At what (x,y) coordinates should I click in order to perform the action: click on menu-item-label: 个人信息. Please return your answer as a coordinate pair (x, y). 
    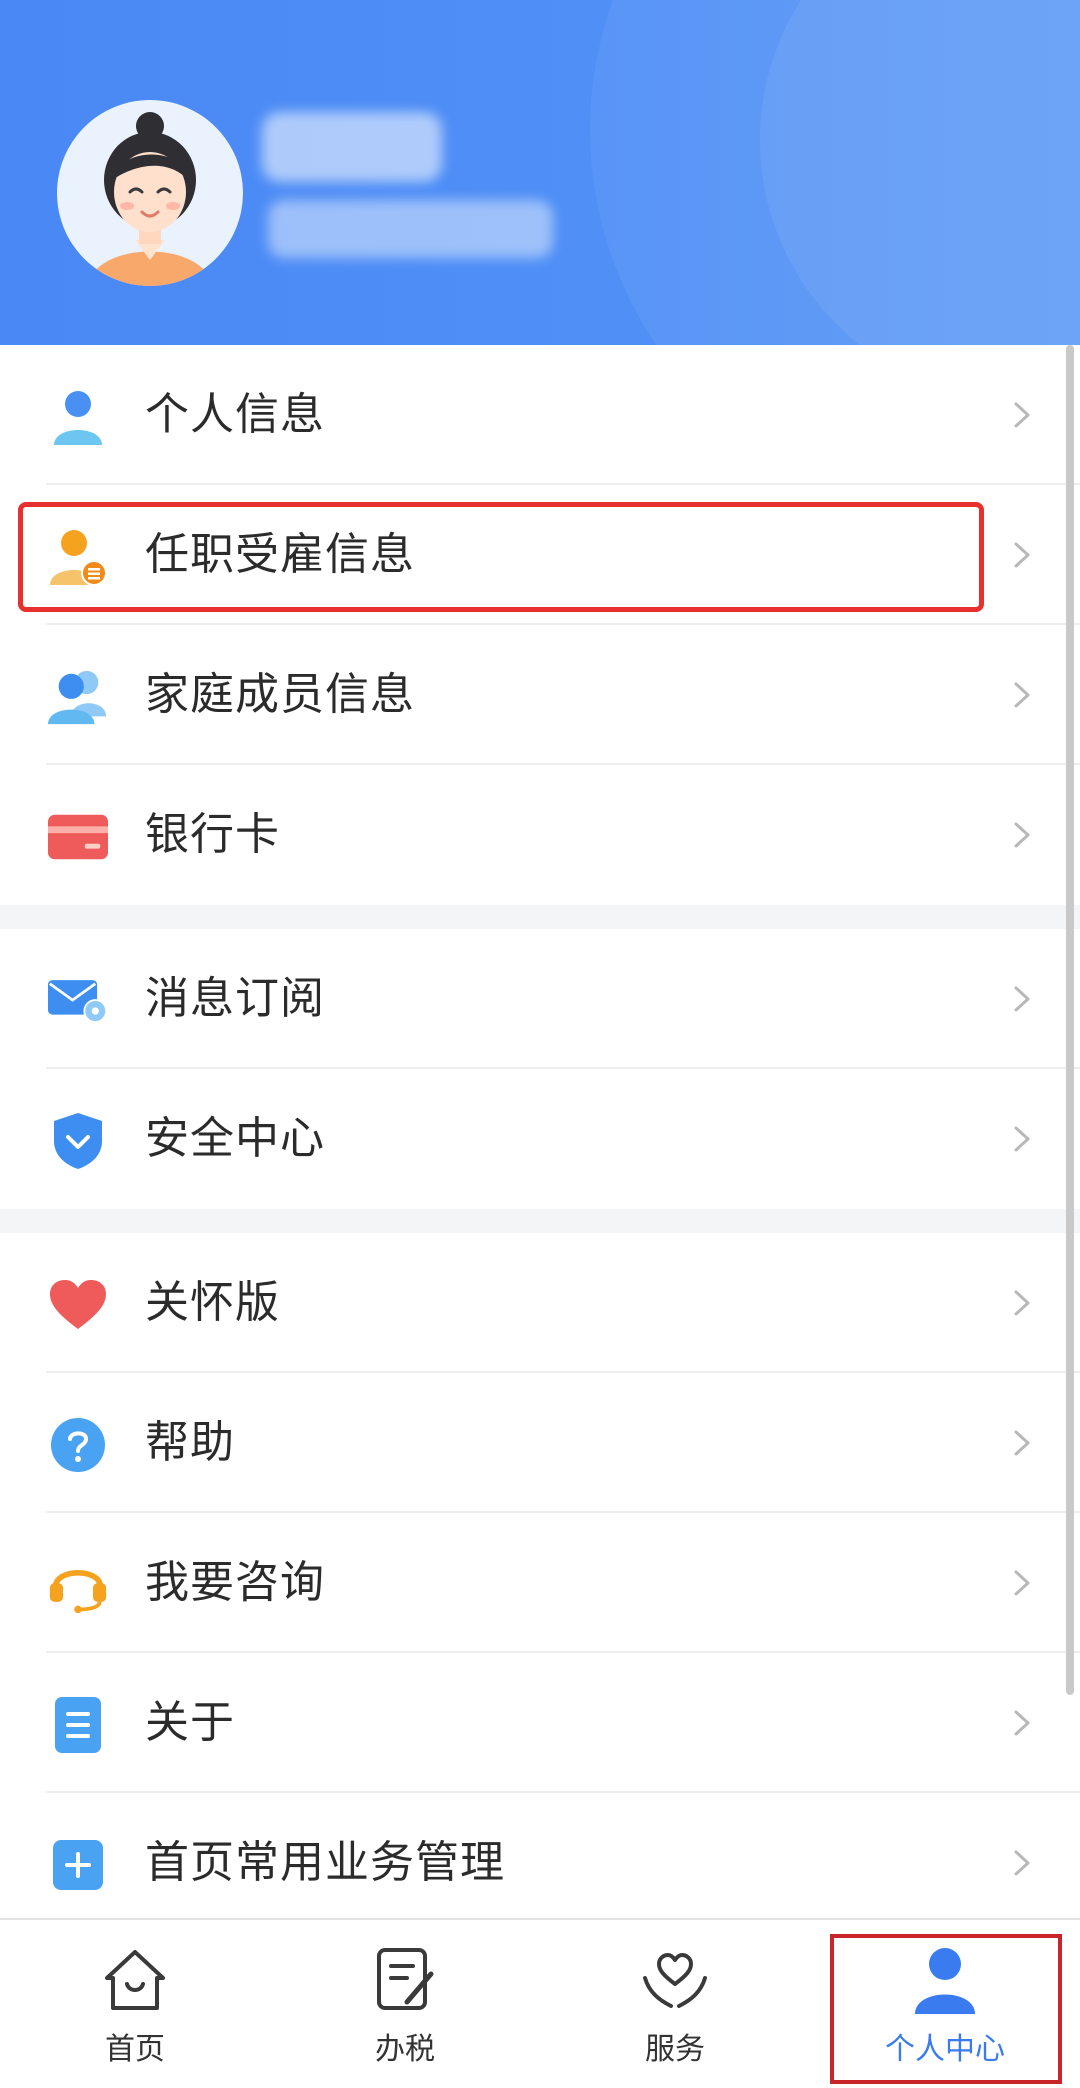
    Looking at the image, I should click on (235, 414).